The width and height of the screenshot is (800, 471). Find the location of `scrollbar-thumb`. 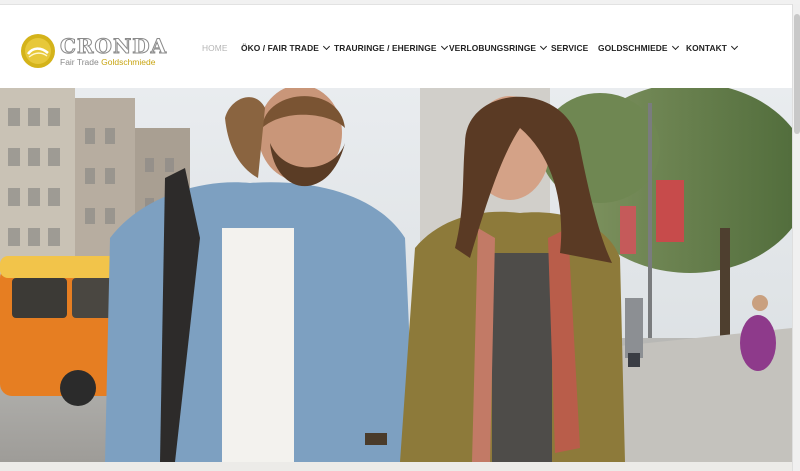

scrollbar-thumb is located at coordinates (797, 74).